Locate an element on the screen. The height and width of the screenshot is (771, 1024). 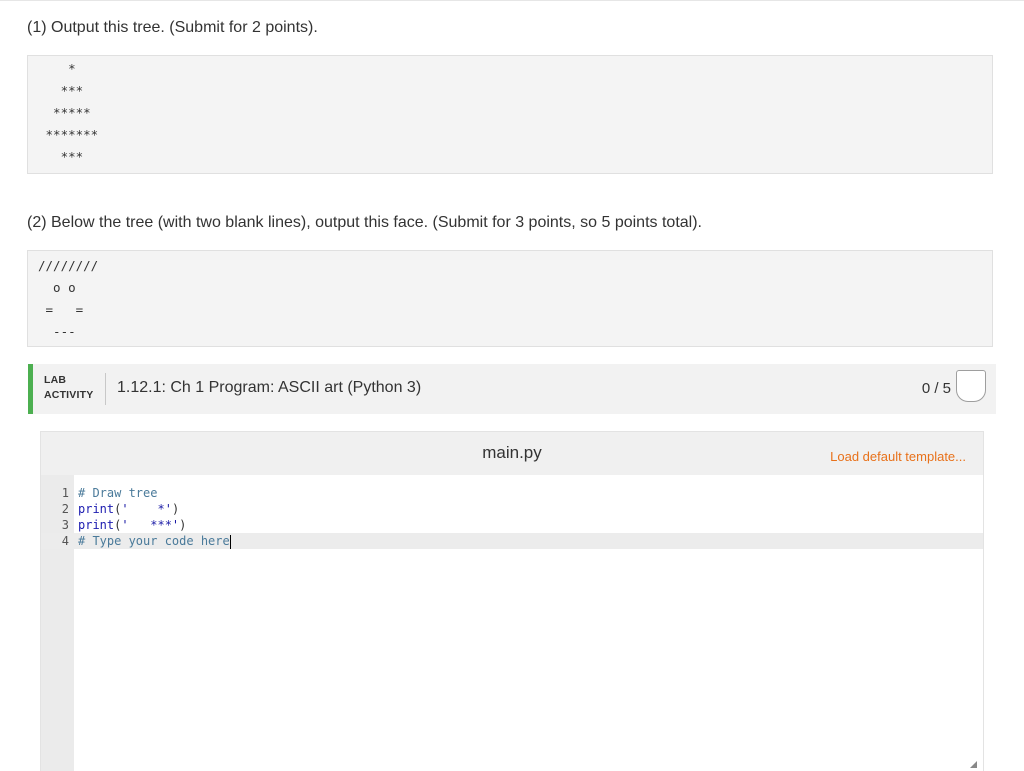
face-line: o o is located at coordinates (57, 287).